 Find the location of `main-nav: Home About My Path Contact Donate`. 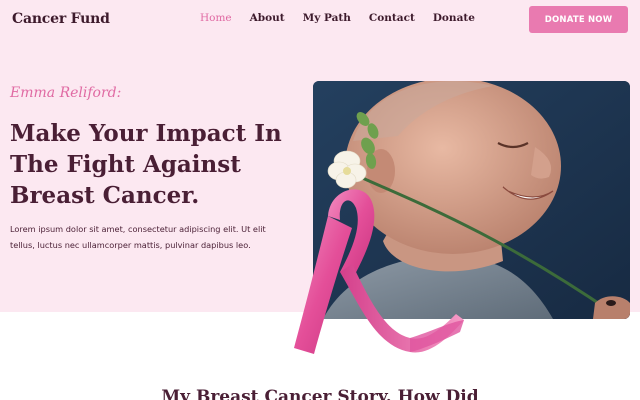

main-nav: Home About My Path Contact Donate is located at coordinates (346, 18).